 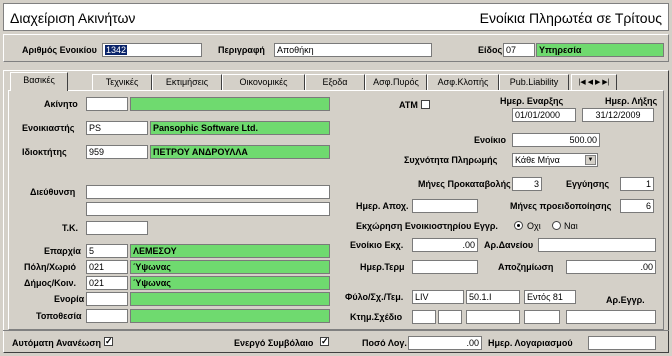 I want to click on payment-frequency-select: Κάθε Μήνα ▼, so click(x=555, y=160).